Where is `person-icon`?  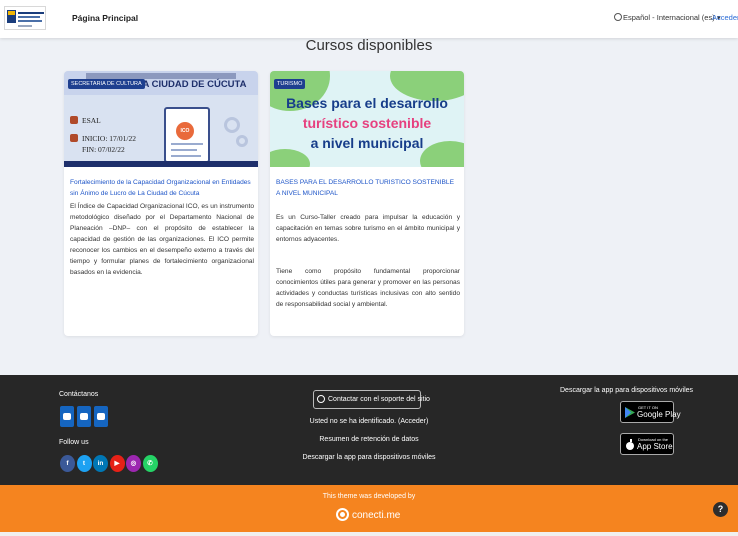 person-icon is located at coordinates (74, 120).